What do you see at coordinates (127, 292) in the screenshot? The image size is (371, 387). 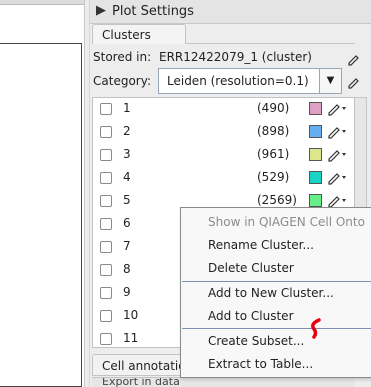 I see `cluster-name: 9` at bounding box center [127, 292].